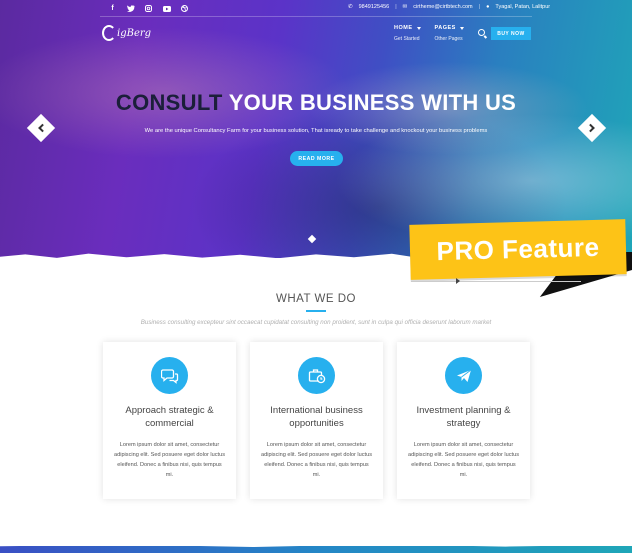  I want to click on social-links: f, so click(148, 8).